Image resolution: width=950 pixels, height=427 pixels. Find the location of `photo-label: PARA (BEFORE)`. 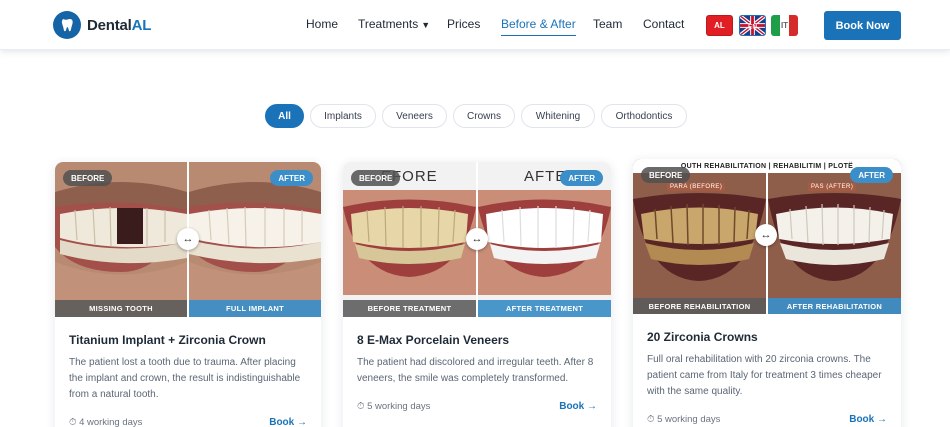

photo-label: PARA (BEFORE) is located at coordinates (696, 187).